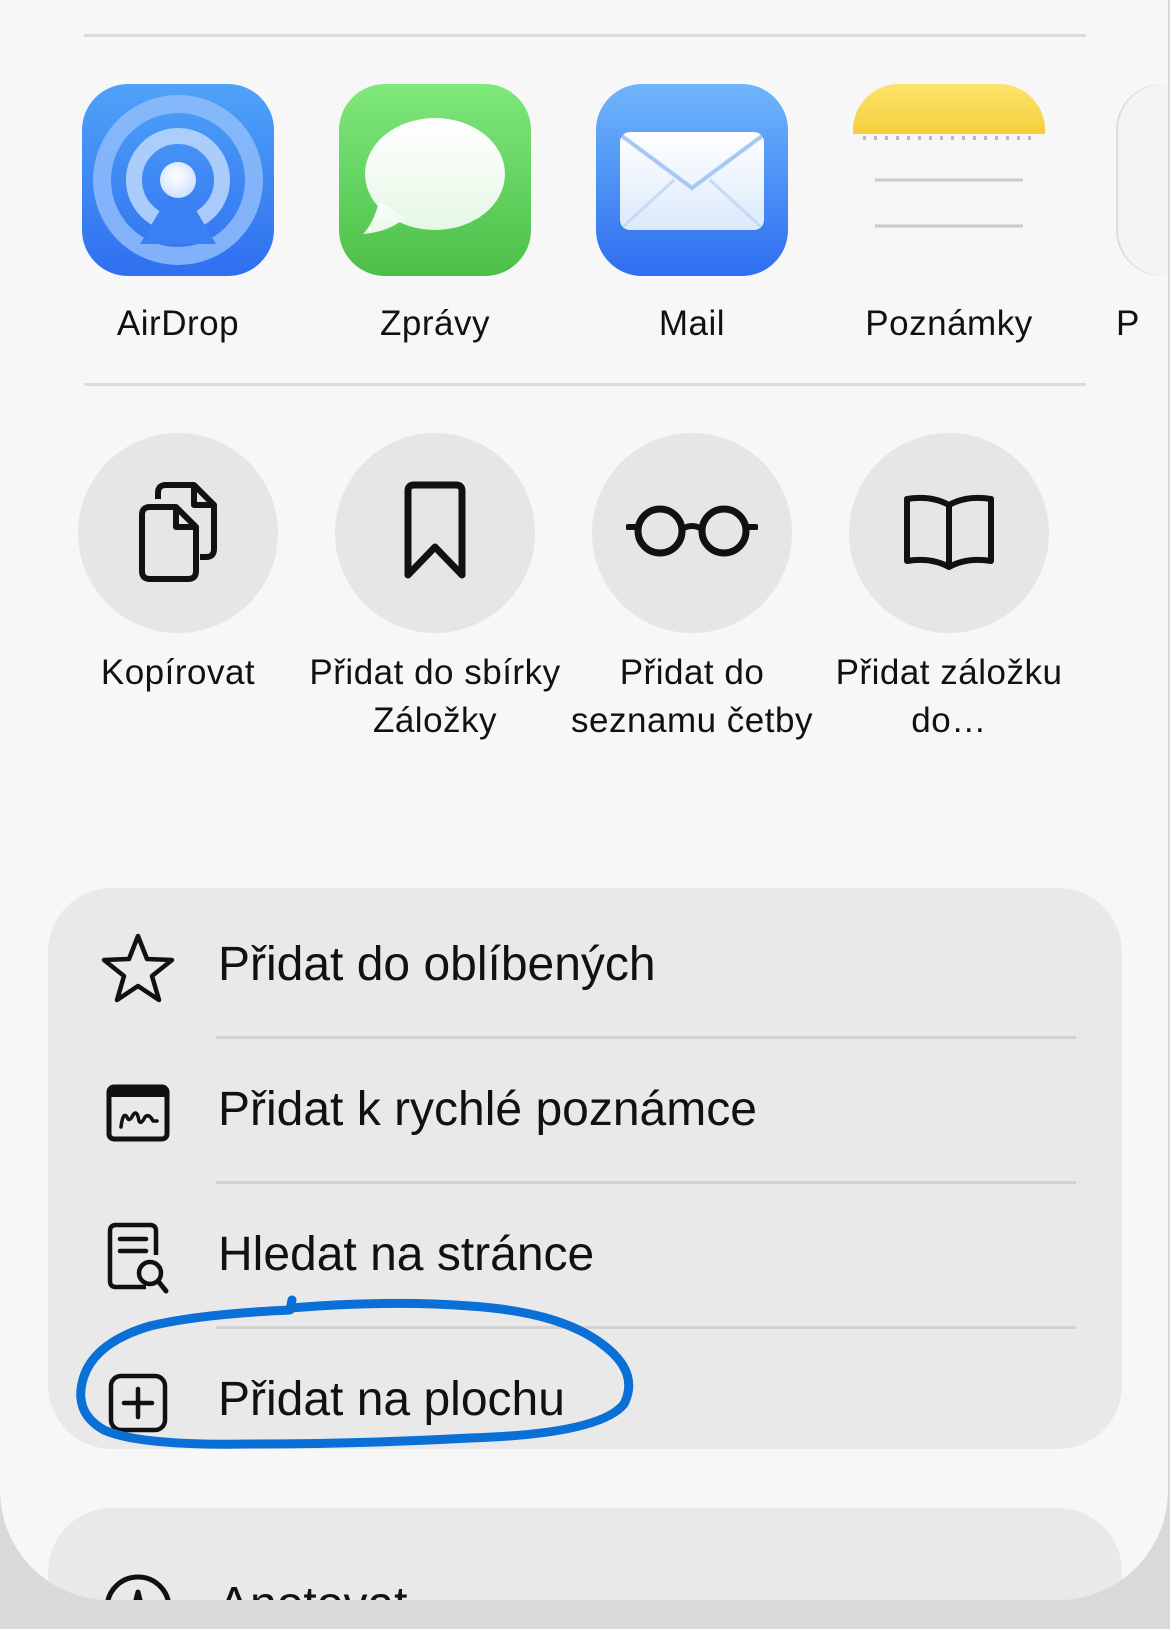 The image size is (1170, 1629). Describe the element at coordinates (487, 1109) in the screenshot. I see `menu-item-label: Přidat k rychlé poznámce` at that location.